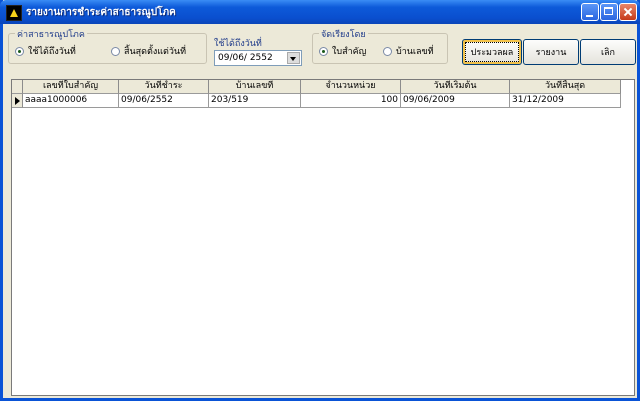 The width and height of the screenshot is (640, 401). What do you see at coordinates (455, 101) in the screenshot?
I see `table-cell: 09/06/2009` at bounding box center [455, 101].